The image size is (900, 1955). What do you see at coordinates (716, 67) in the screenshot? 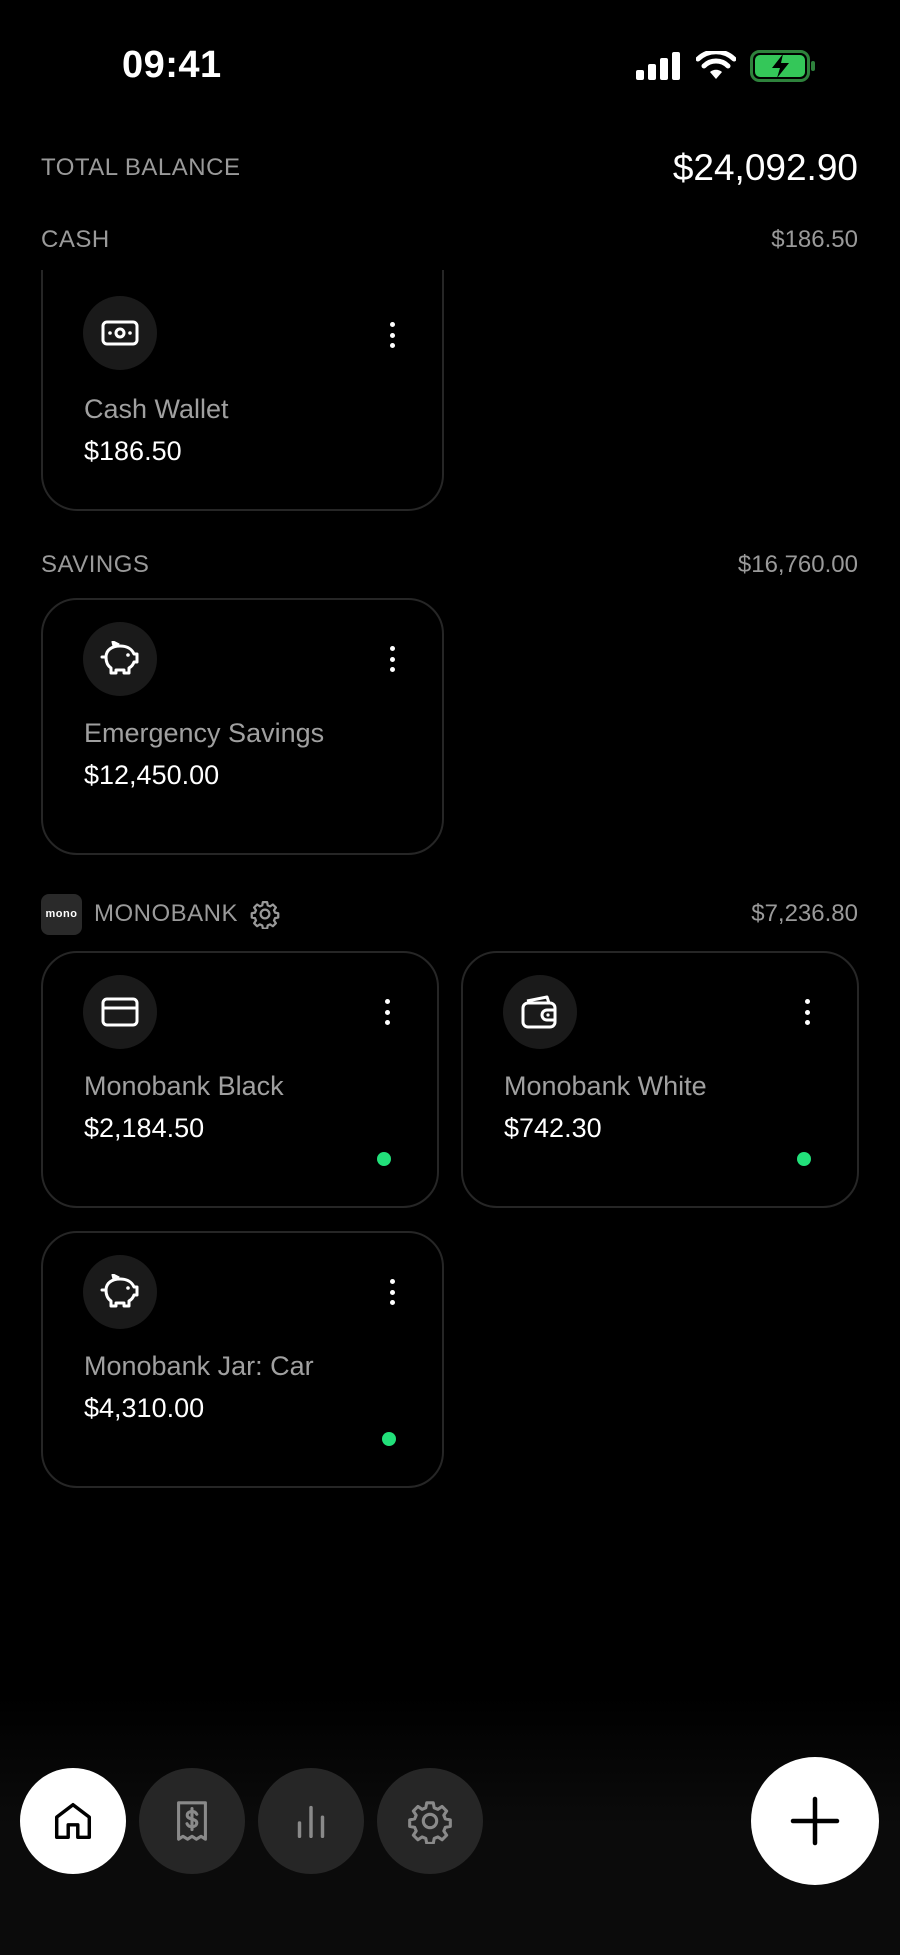
I see `wifi-icon` at bounding box center [716, 67].